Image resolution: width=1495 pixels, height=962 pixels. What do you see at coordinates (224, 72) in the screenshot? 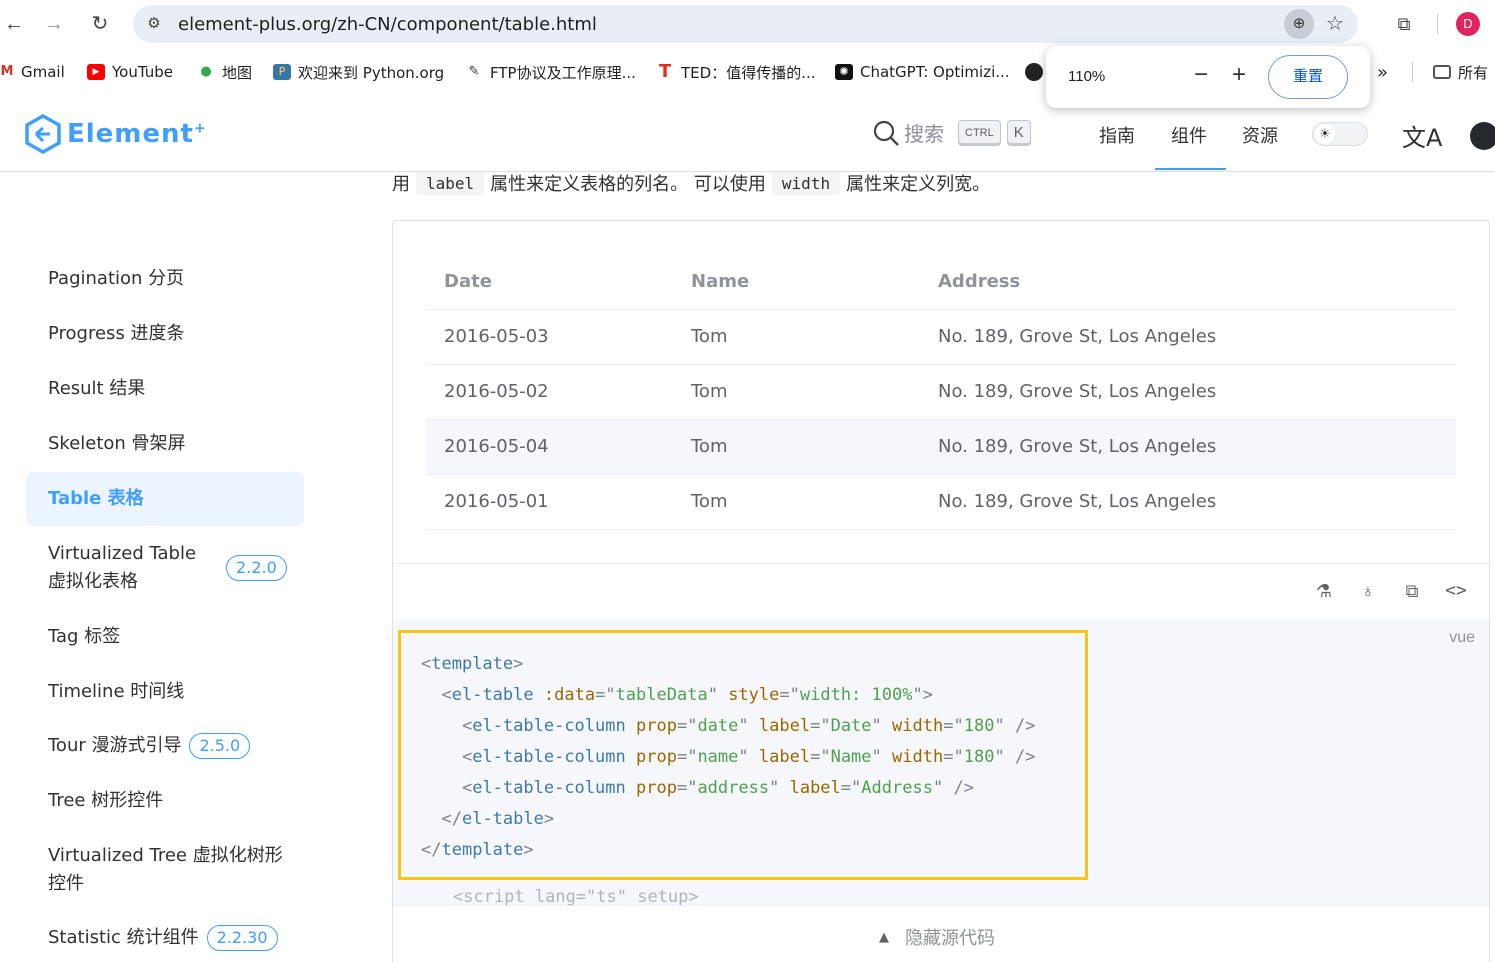
I see `bookmark-maps: ● 地图` at bounding box center [224, 72].